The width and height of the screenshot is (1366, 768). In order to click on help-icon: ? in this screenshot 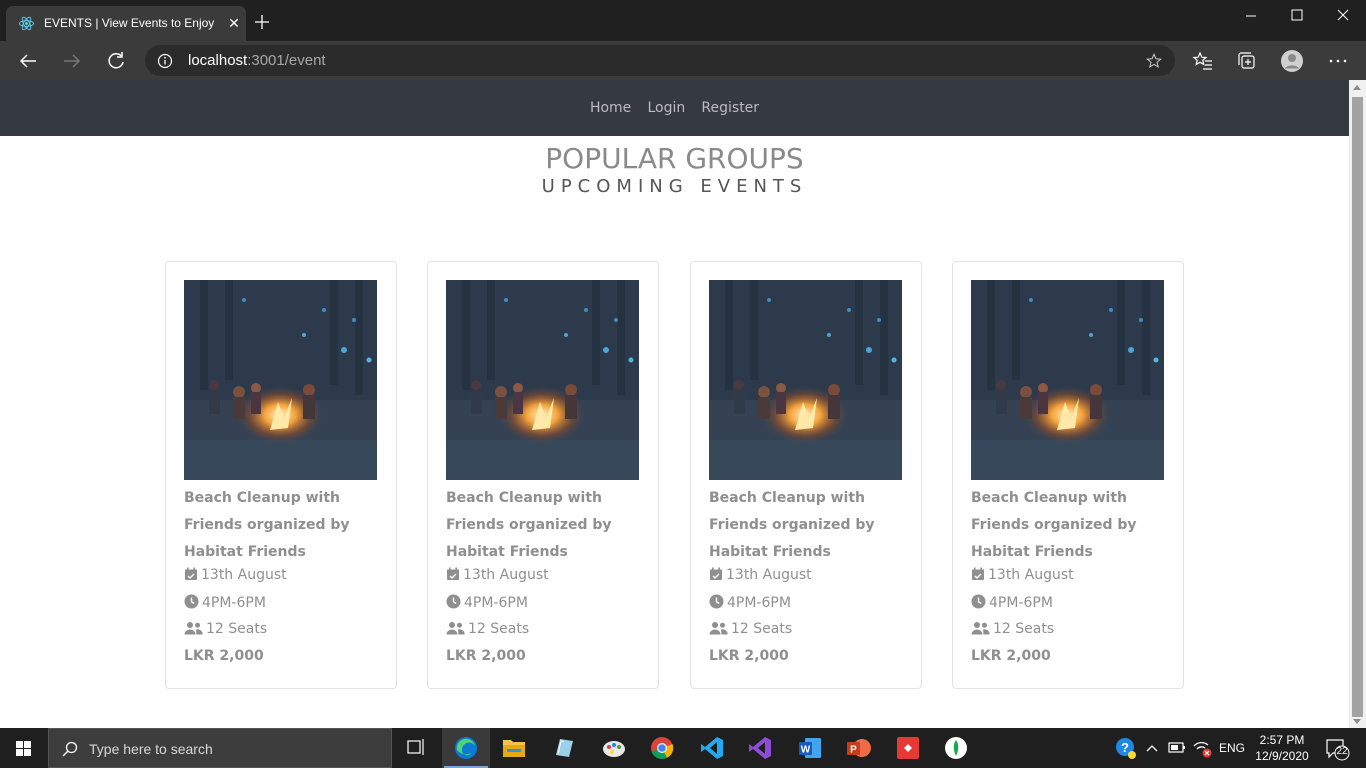, I will do `click(1126, 748)`.